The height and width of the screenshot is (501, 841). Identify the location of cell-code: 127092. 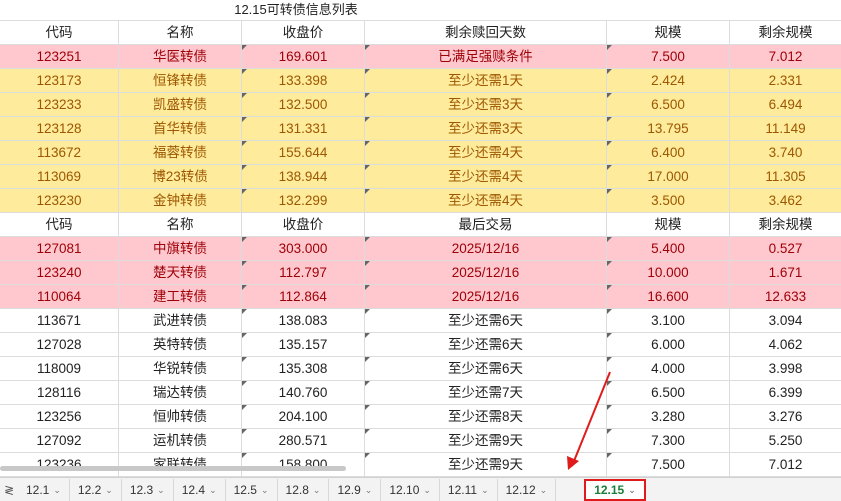
(59, 440).